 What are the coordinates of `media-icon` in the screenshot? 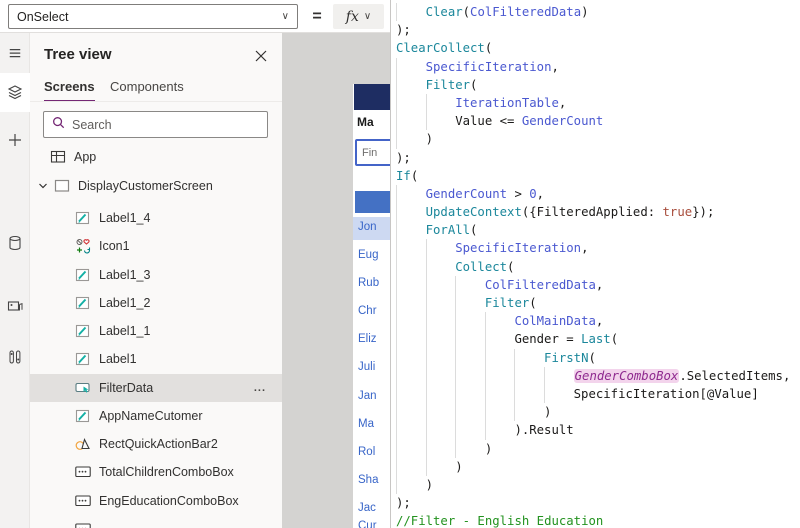 It's located at (15, 307).